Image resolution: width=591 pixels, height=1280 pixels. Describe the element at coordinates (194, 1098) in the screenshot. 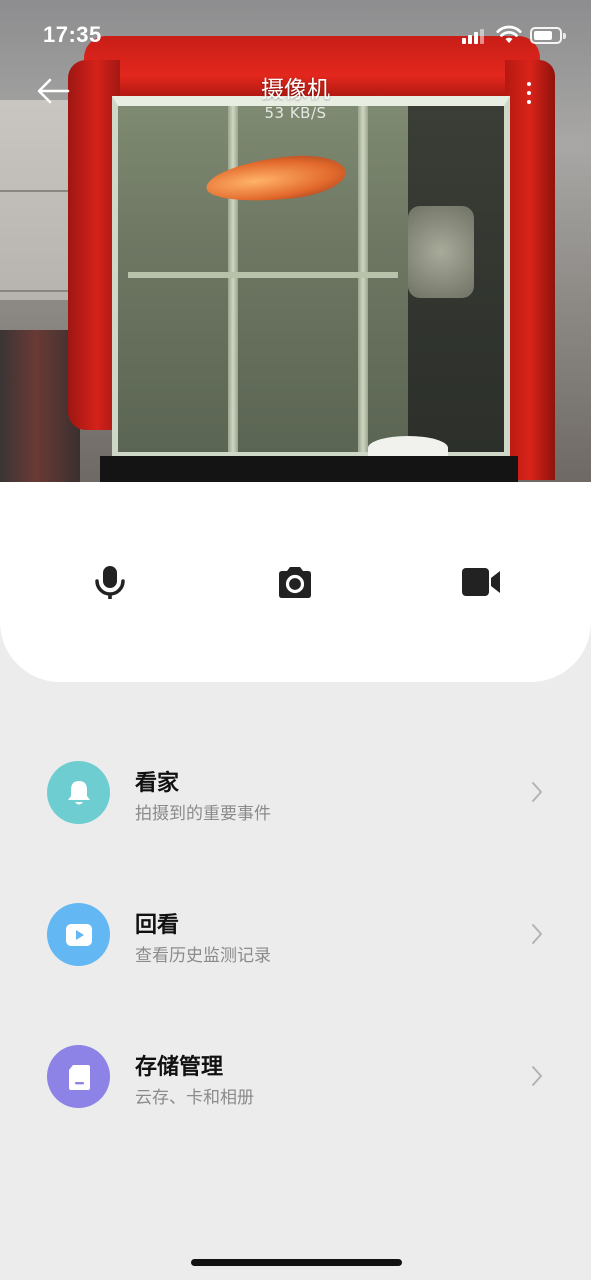

I see `menu-item-subtitle: 云存、卡和相册` at that location.